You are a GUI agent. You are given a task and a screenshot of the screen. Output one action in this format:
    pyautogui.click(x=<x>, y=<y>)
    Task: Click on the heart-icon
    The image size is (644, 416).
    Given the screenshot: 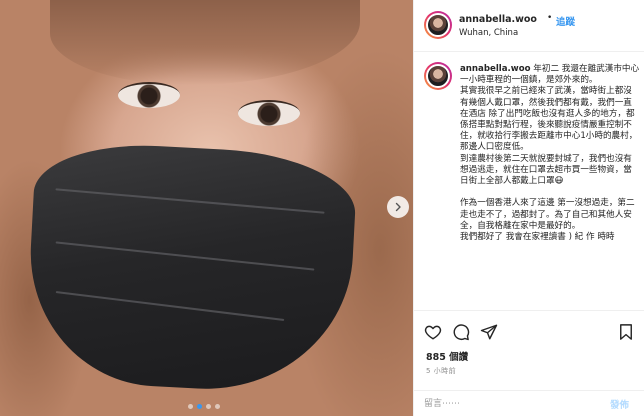 What is the action you would take?
    pyautogui.click(x=433, y=332)
    